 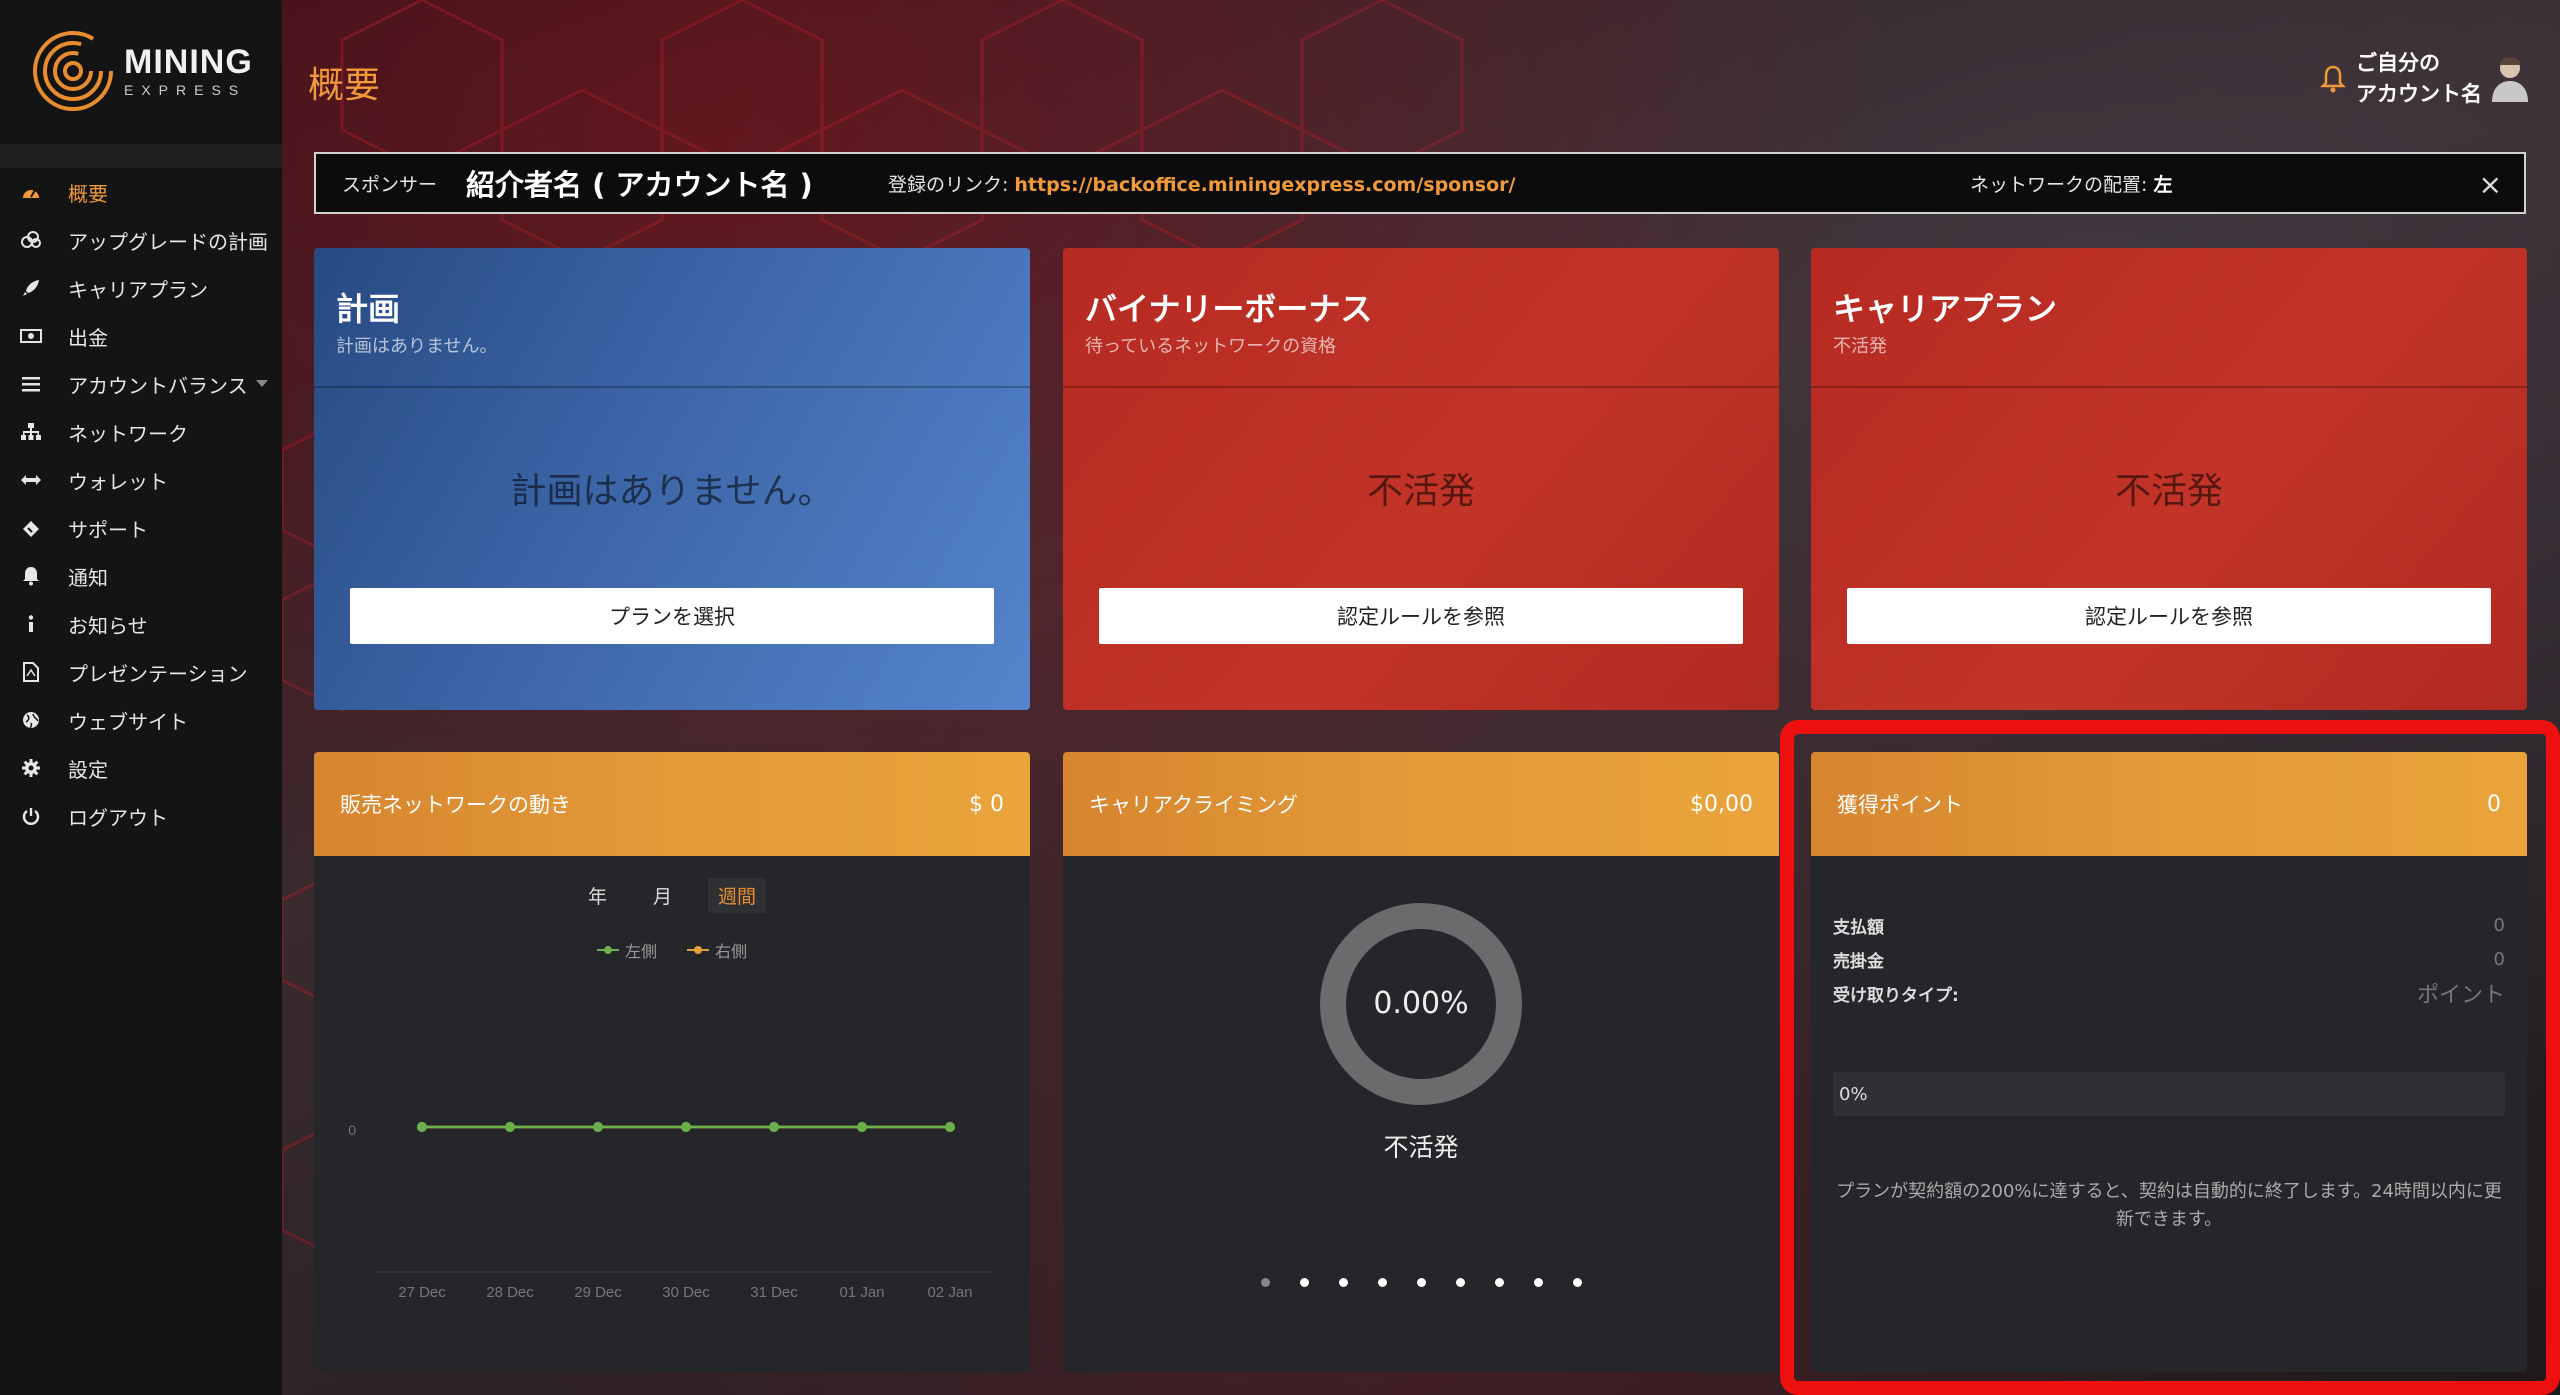 I want to click on career-plan-card-title: キャリアプラン, so click(x=1945, y=309).